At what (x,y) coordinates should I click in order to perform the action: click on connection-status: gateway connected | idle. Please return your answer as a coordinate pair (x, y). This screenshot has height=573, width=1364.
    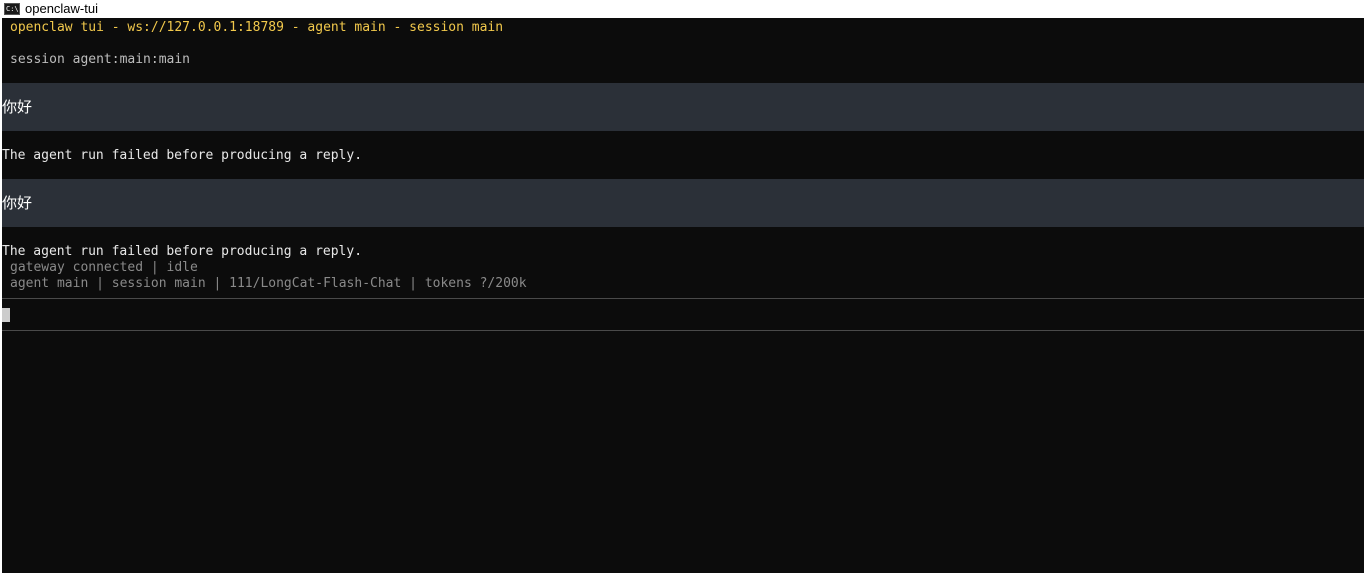
    Looking at the image, I should click on (104, 267).